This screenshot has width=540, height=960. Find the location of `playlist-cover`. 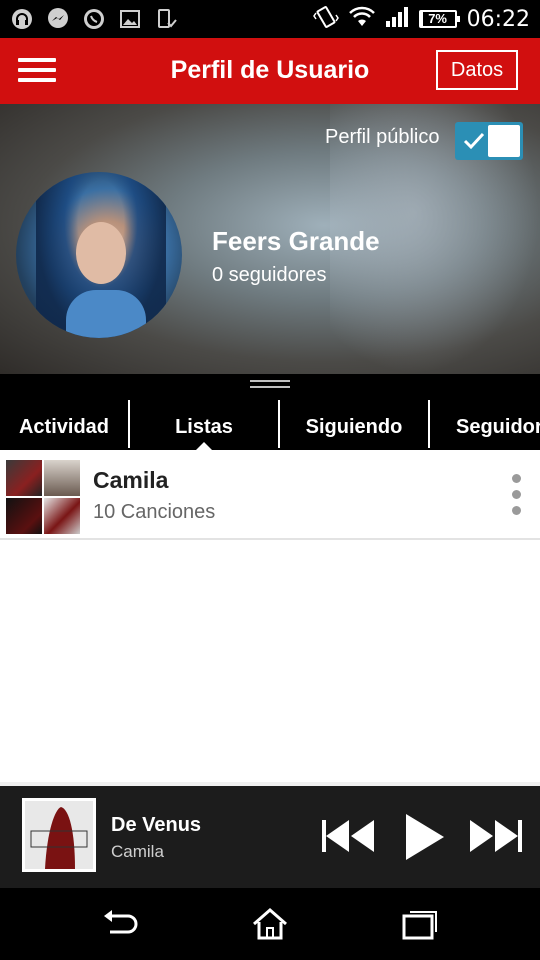

playlist-cover is located at coordinates (43, 497).